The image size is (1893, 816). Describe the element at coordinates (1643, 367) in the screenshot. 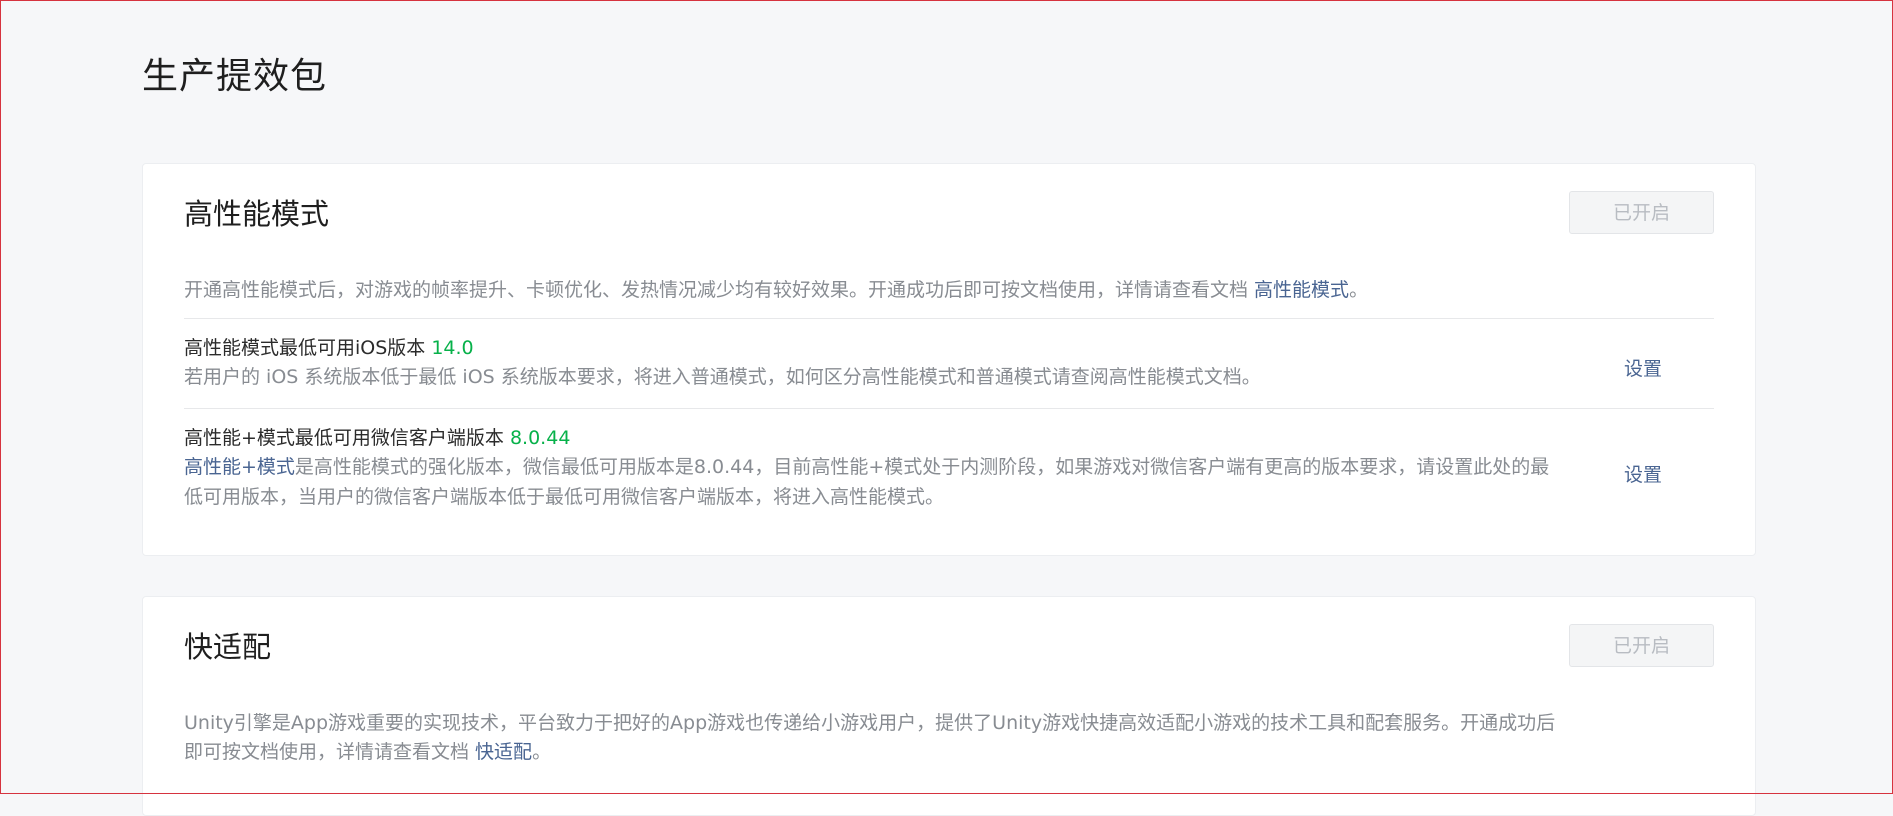

I see `ios-min-version-settings-link: 设置` at that location.